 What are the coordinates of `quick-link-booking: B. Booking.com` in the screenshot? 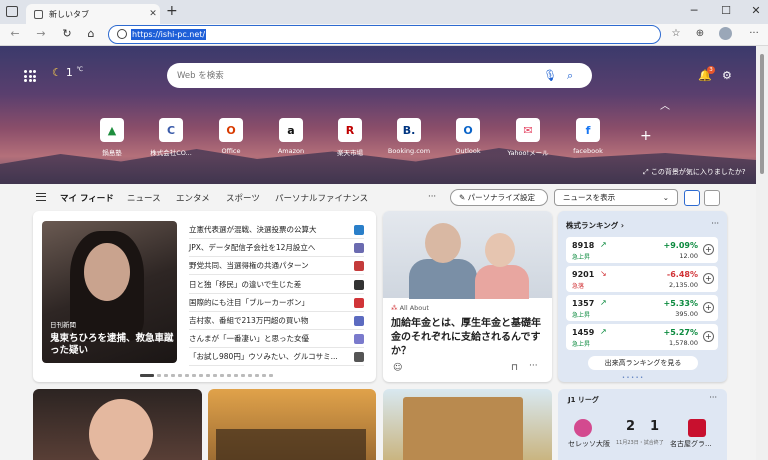 It's located at (409, 136).